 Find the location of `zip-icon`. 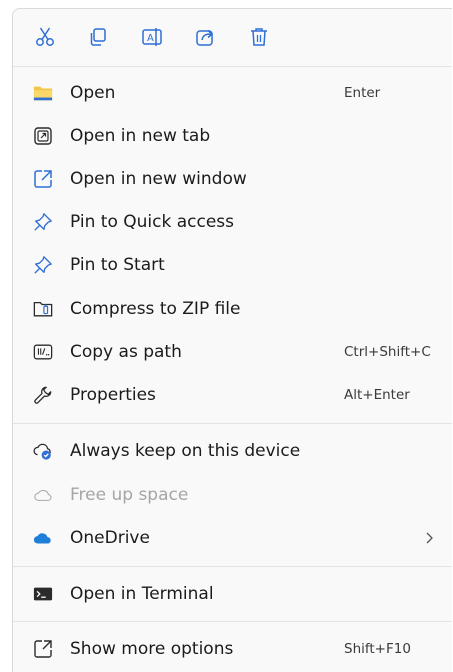

zip-icon is located at coordinates (43, 309).